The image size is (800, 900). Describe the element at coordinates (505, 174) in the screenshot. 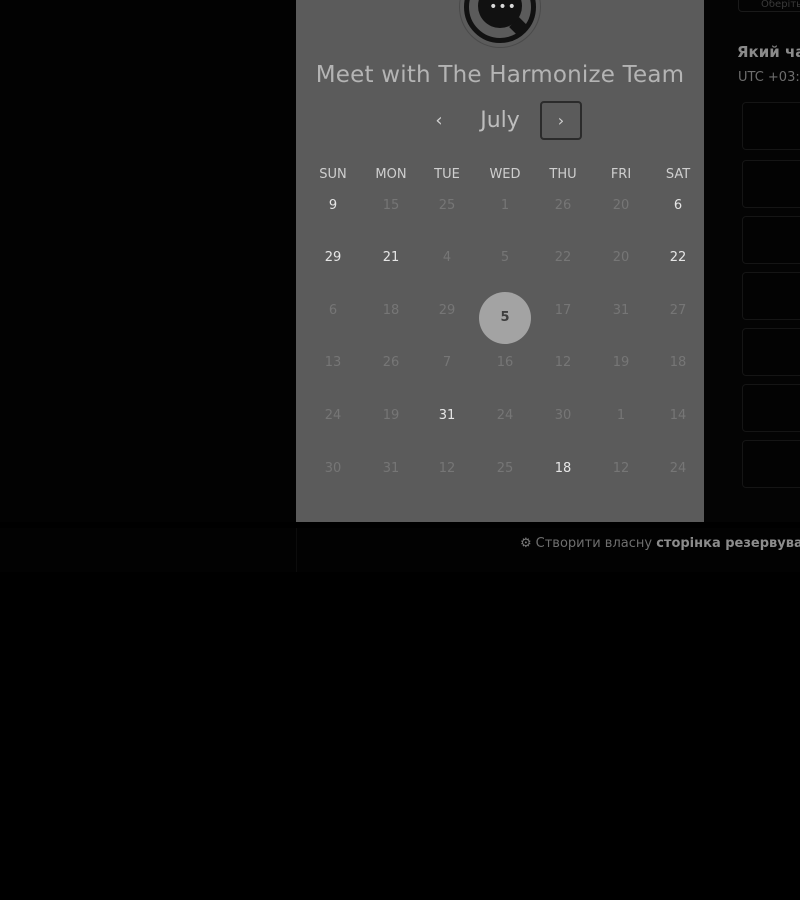

I see `weekday-header: WED` at that location.